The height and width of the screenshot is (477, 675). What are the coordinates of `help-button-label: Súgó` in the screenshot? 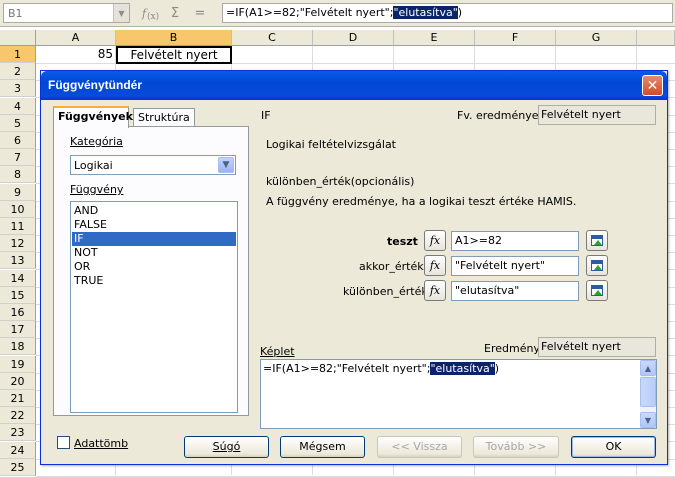 It's located at (226, 446).